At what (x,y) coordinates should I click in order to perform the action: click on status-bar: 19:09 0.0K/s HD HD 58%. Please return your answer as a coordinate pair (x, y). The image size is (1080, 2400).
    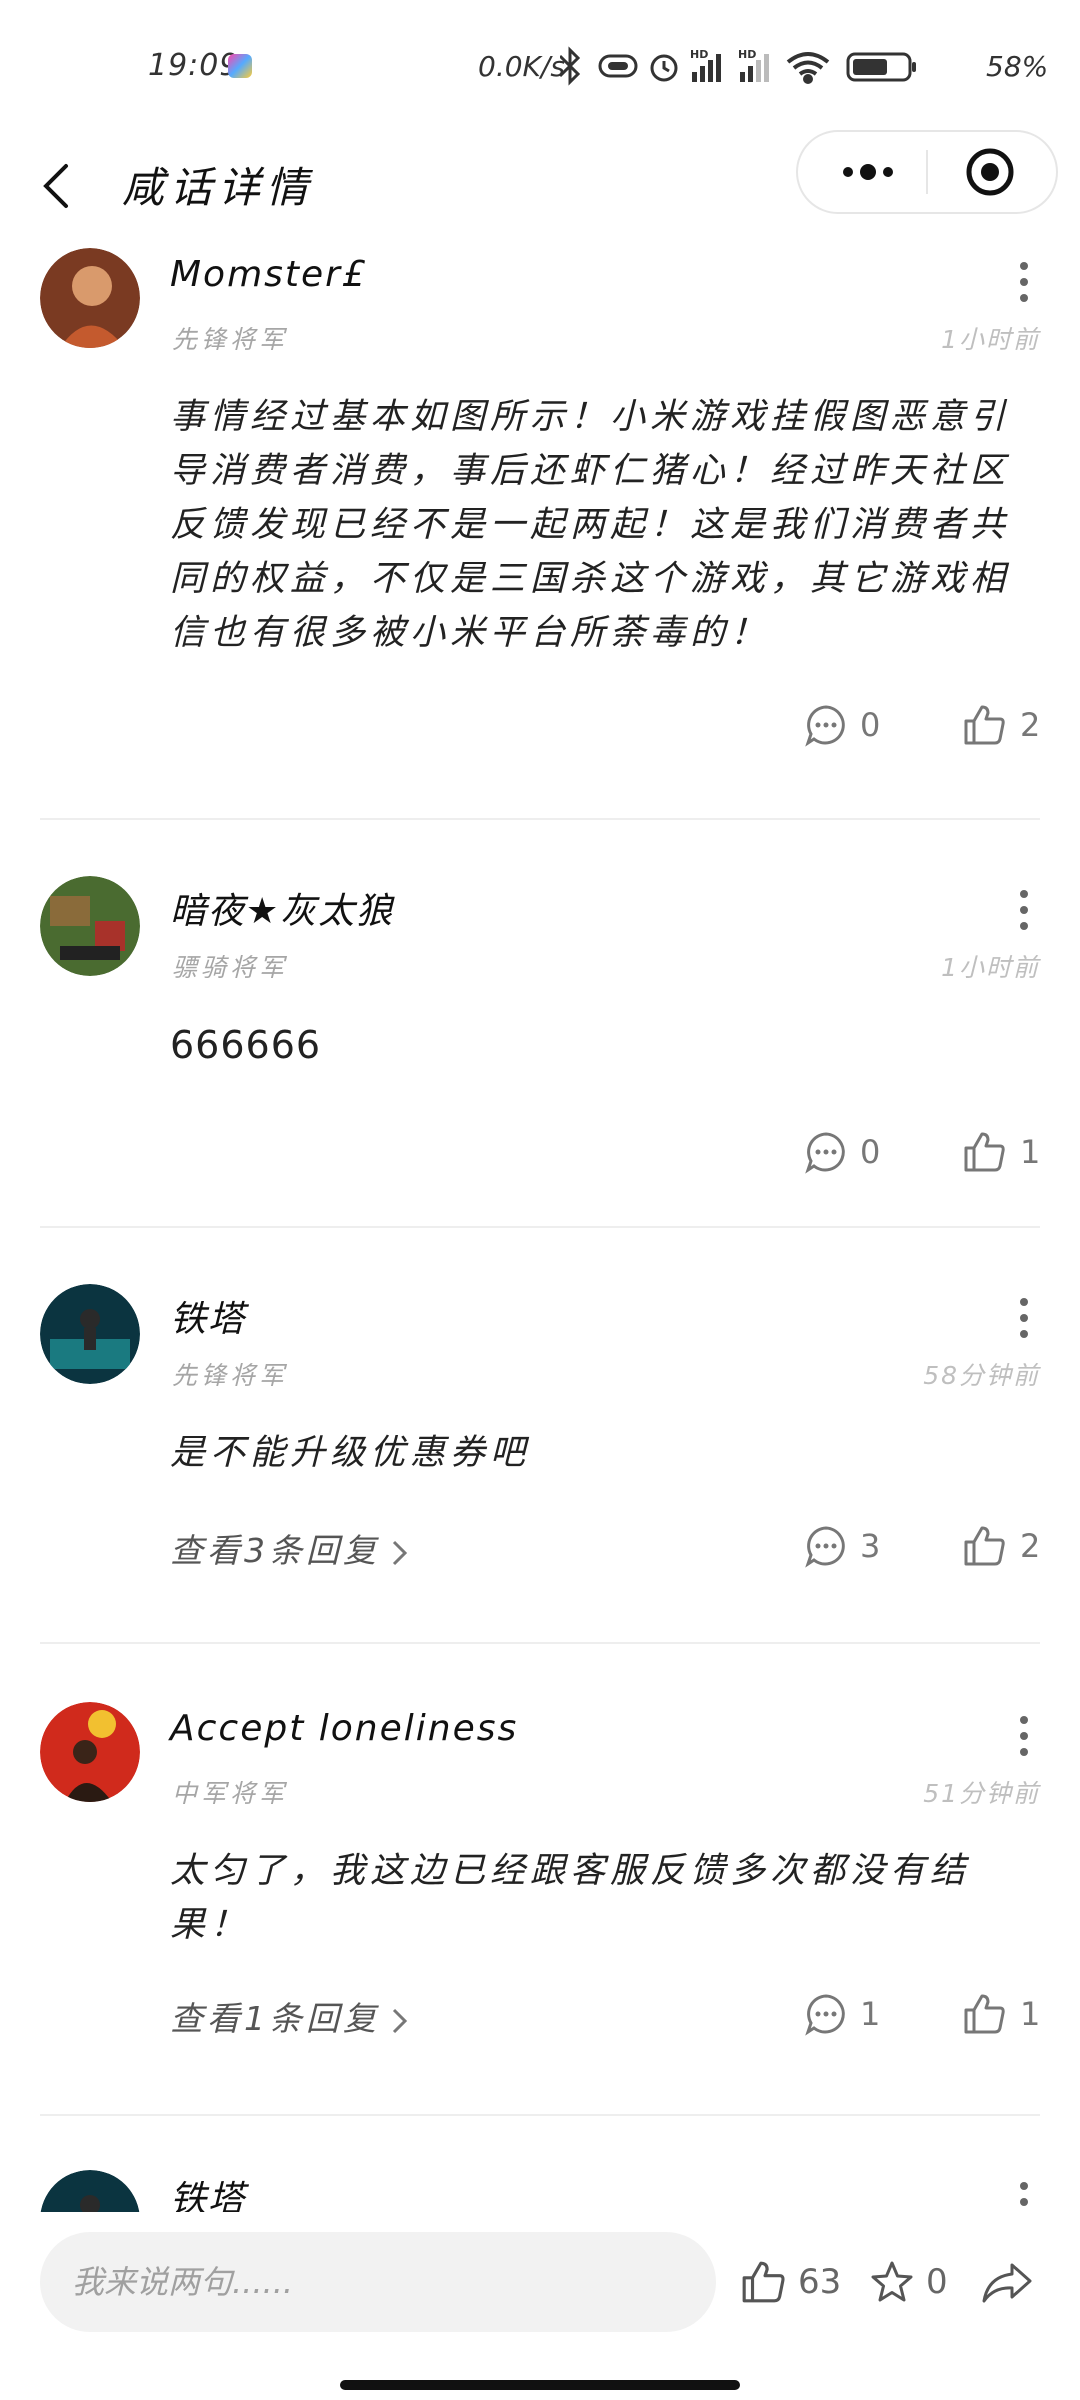
    Looking at the image, I should click on (540, 65).